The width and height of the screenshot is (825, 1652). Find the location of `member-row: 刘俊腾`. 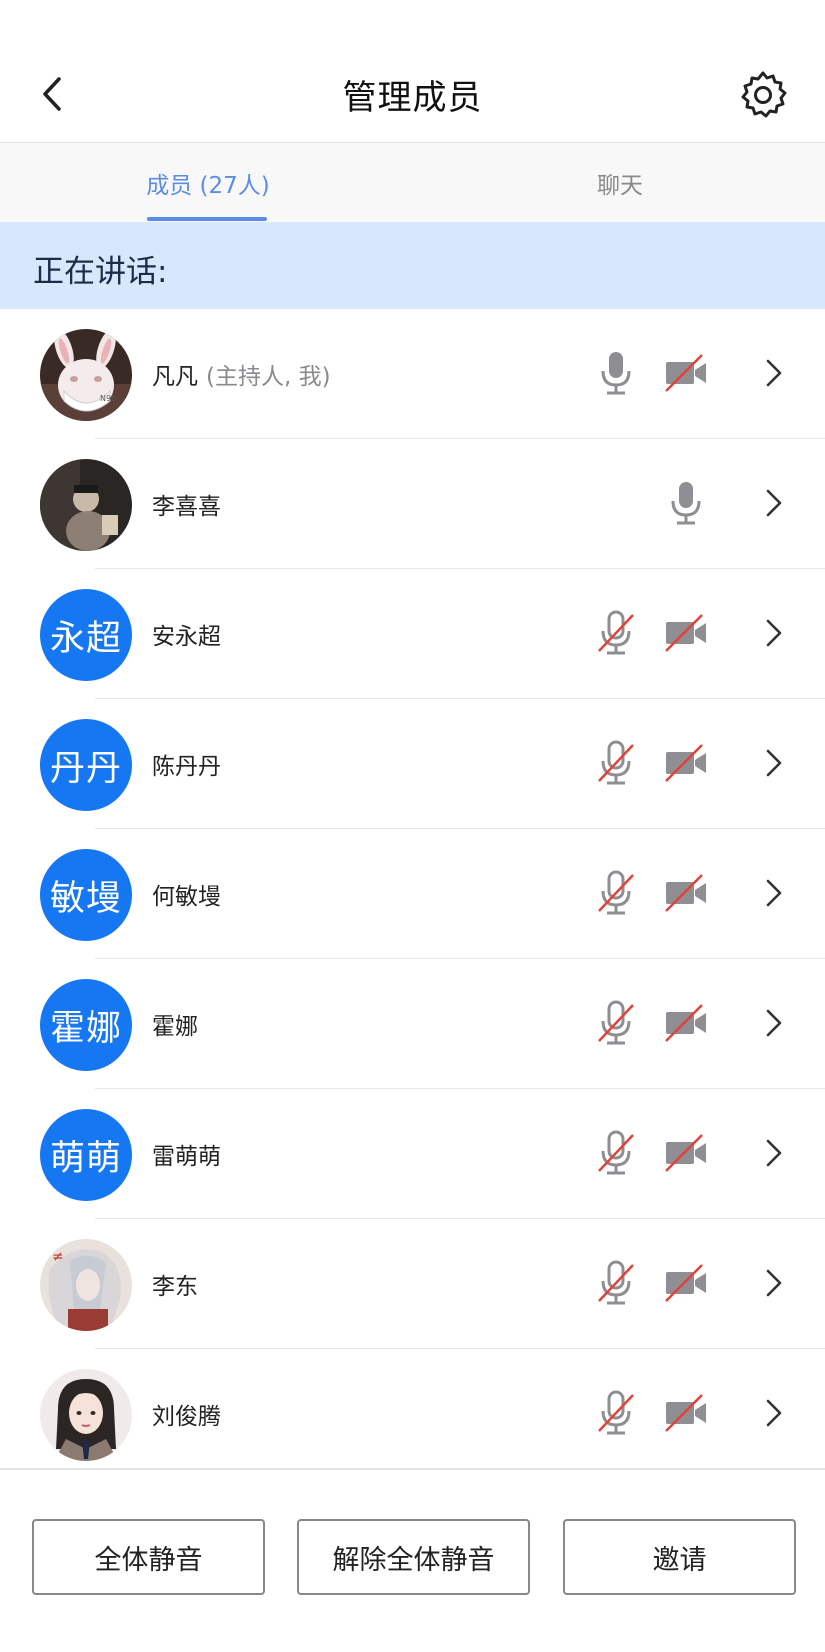

member-row: 刘俊腾 is located at coordinates (412, 1414).